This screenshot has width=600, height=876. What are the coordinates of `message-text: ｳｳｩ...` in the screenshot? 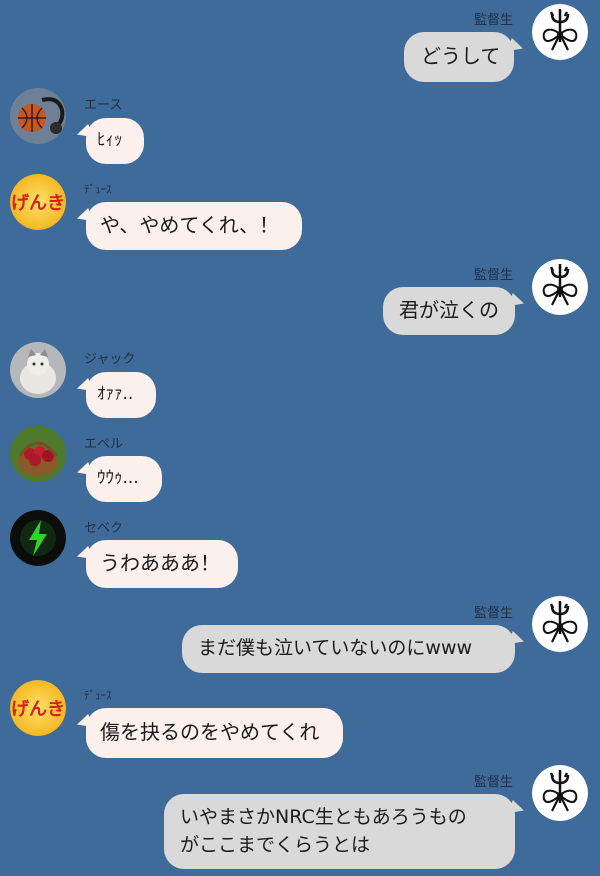 It's located at (118, 478).